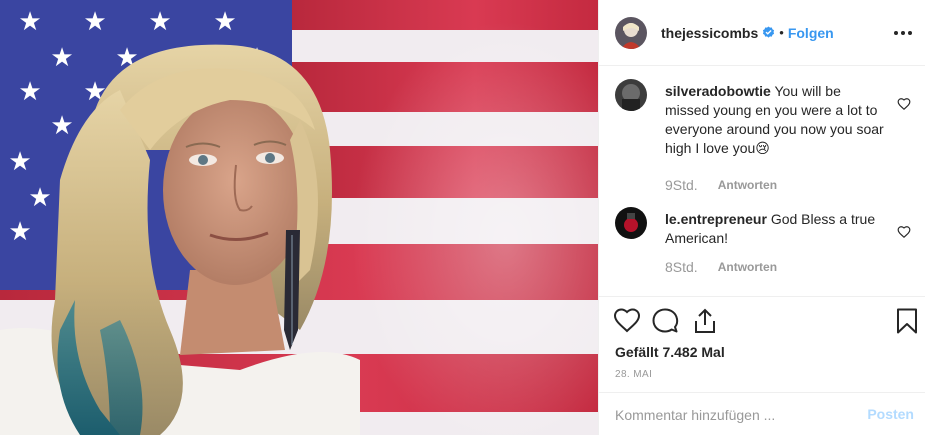  What do you see at coordinates (762, 343) in the screenshot?
I see `post-actions: Gefällt 7.482 Mal 28. MAI` at bounding box center [762, 343].